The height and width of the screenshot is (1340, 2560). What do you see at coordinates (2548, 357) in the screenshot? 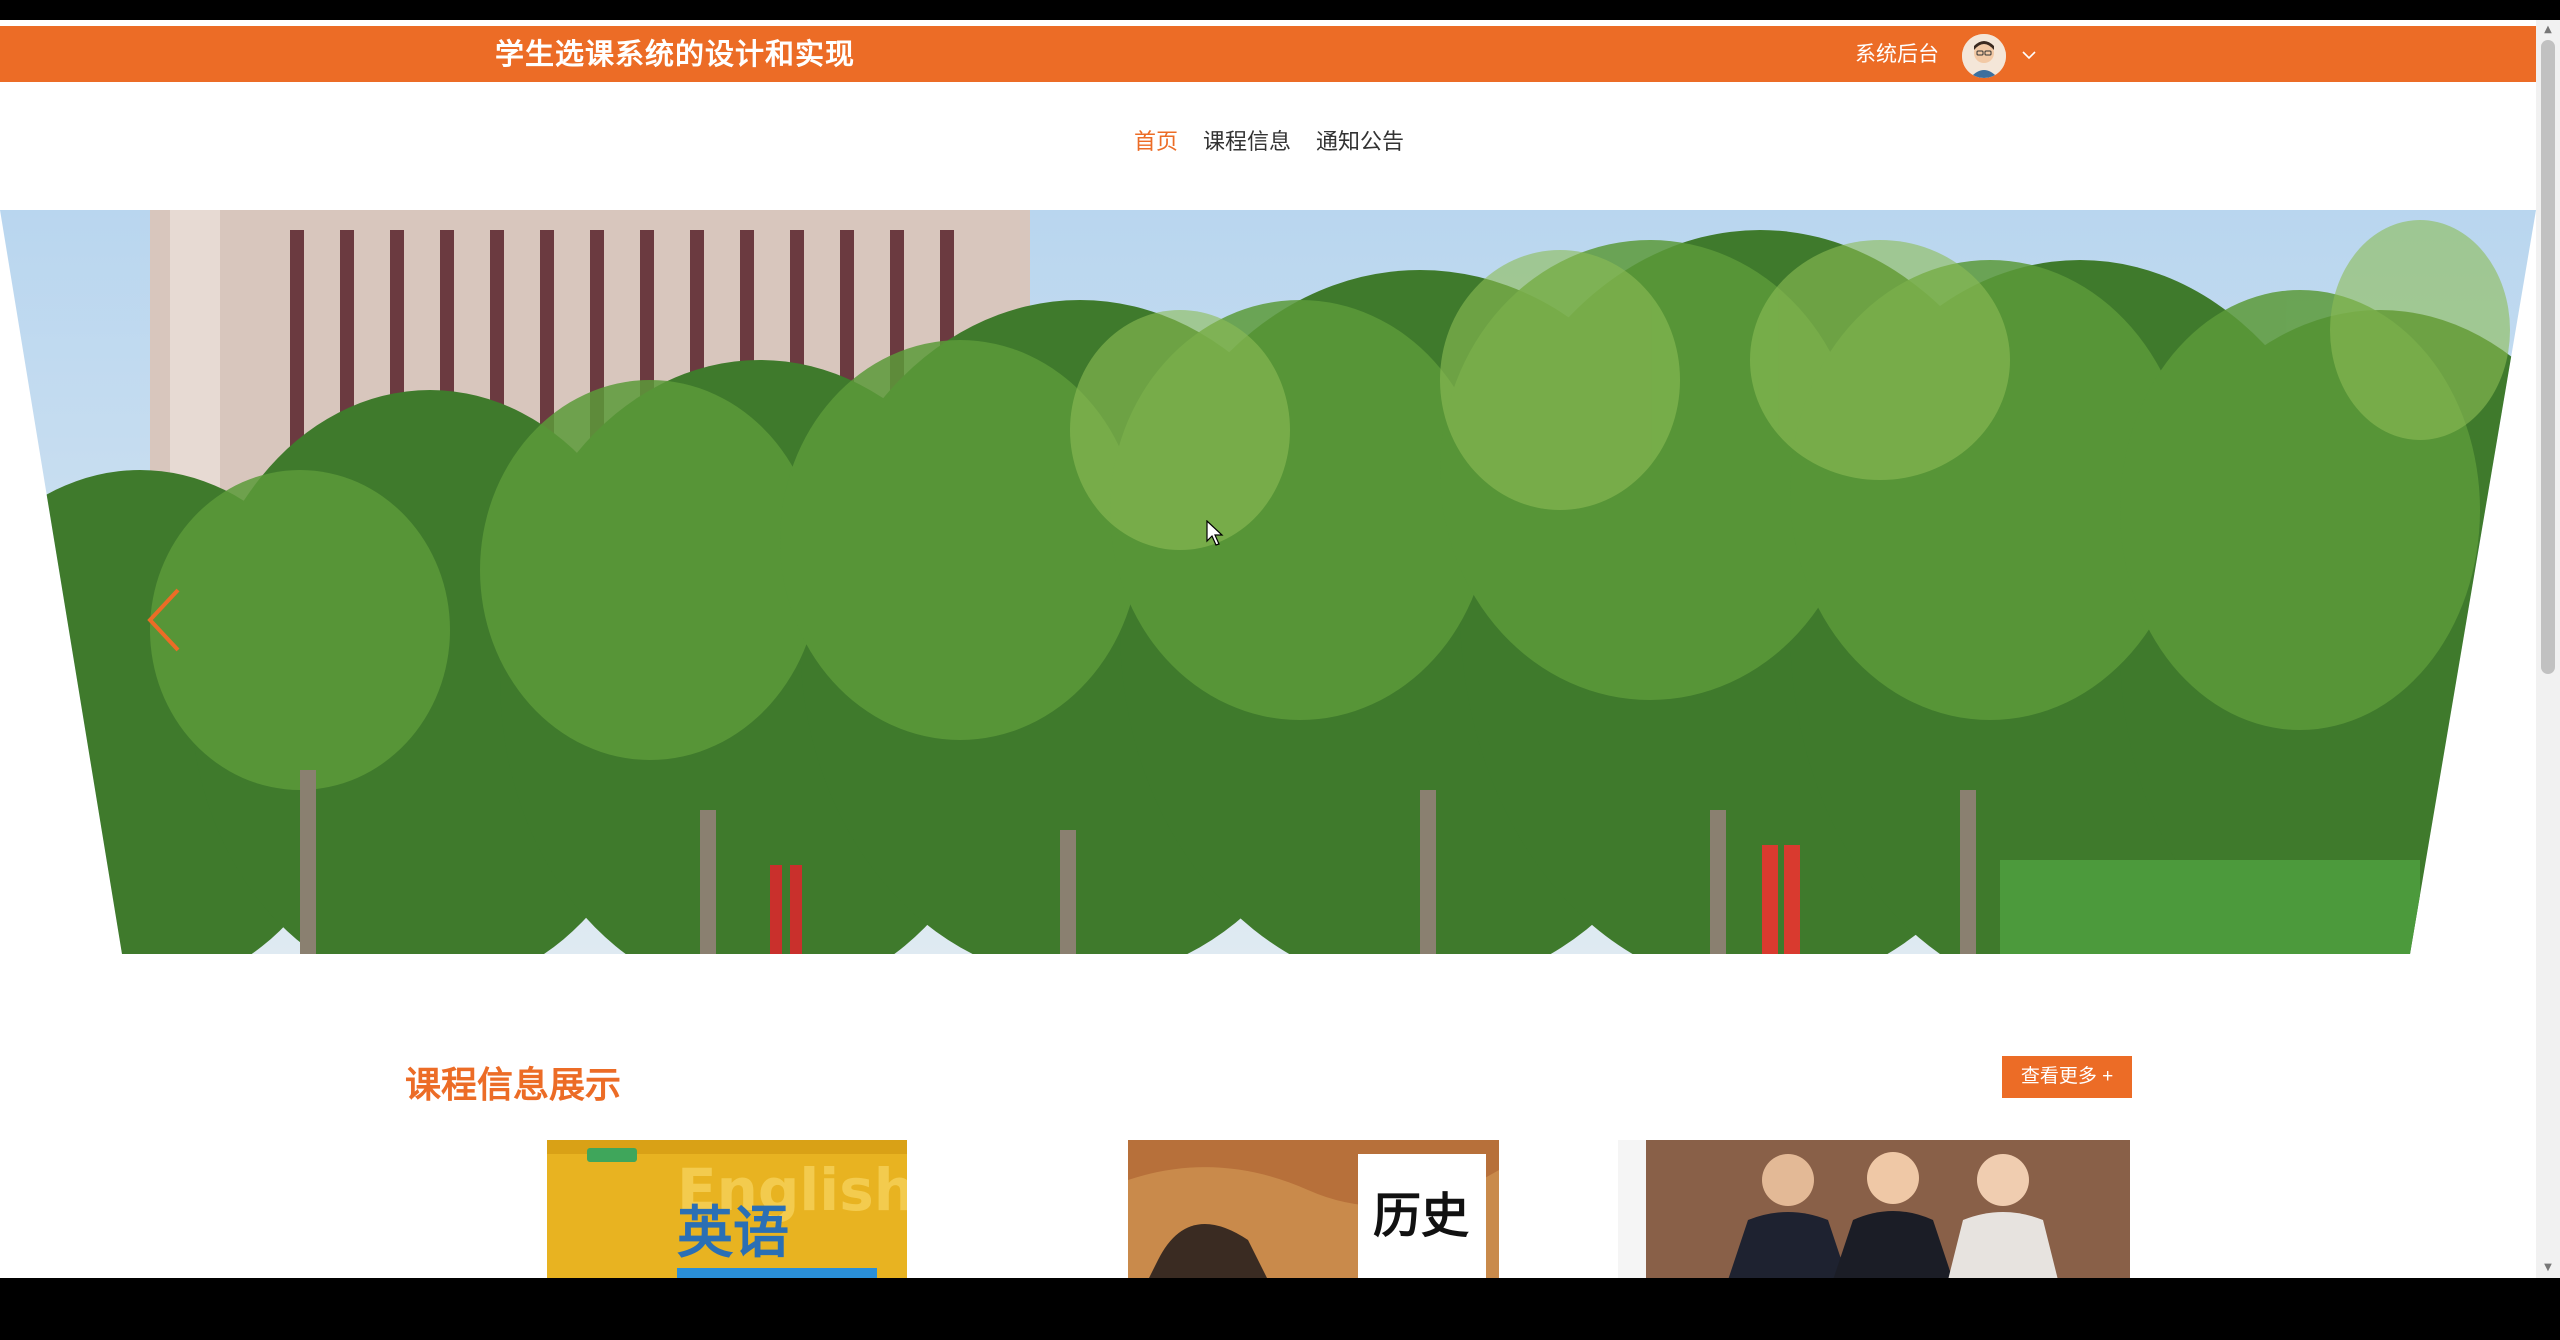
I see `scrollbar-thumb` at bounding box center [2548, 357].